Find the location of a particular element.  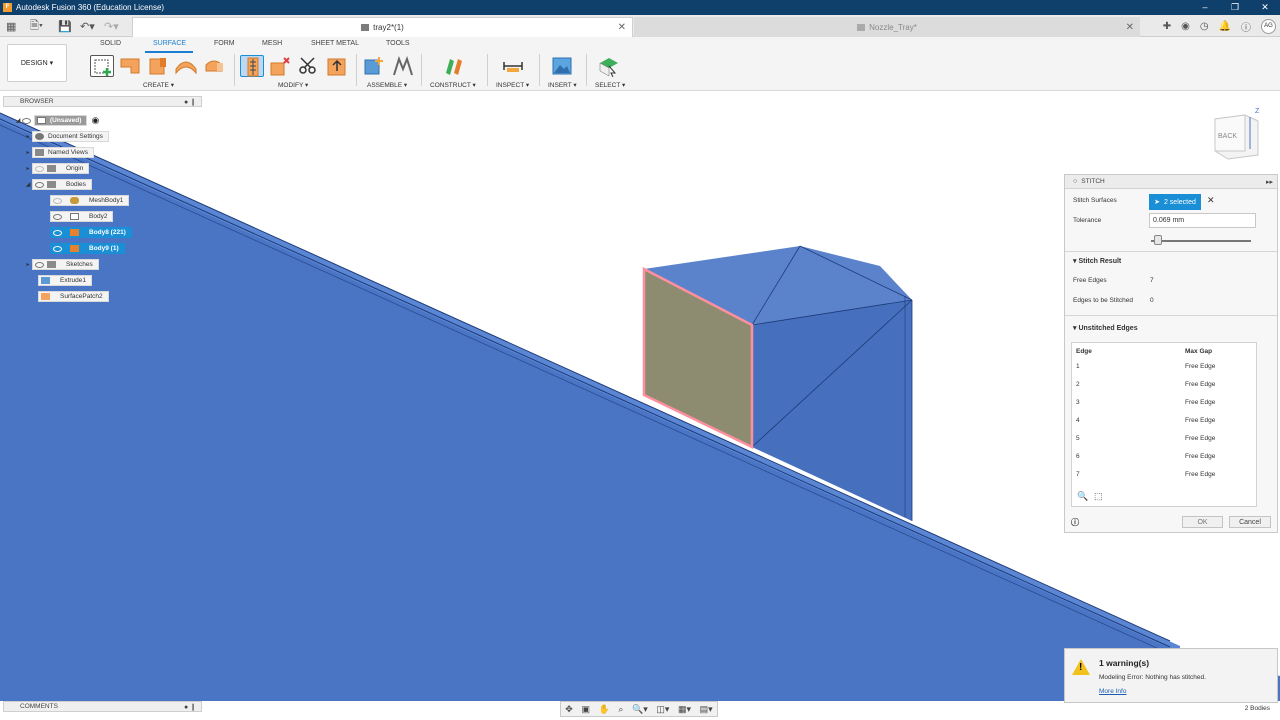

new-tab-icon: ✚ is located at coordinates (1167, 26).